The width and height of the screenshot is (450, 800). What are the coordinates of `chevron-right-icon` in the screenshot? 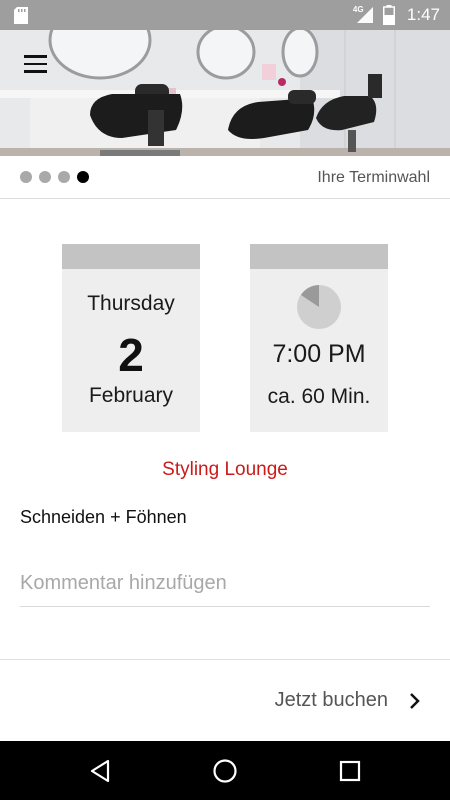 It's located at (415, 701).